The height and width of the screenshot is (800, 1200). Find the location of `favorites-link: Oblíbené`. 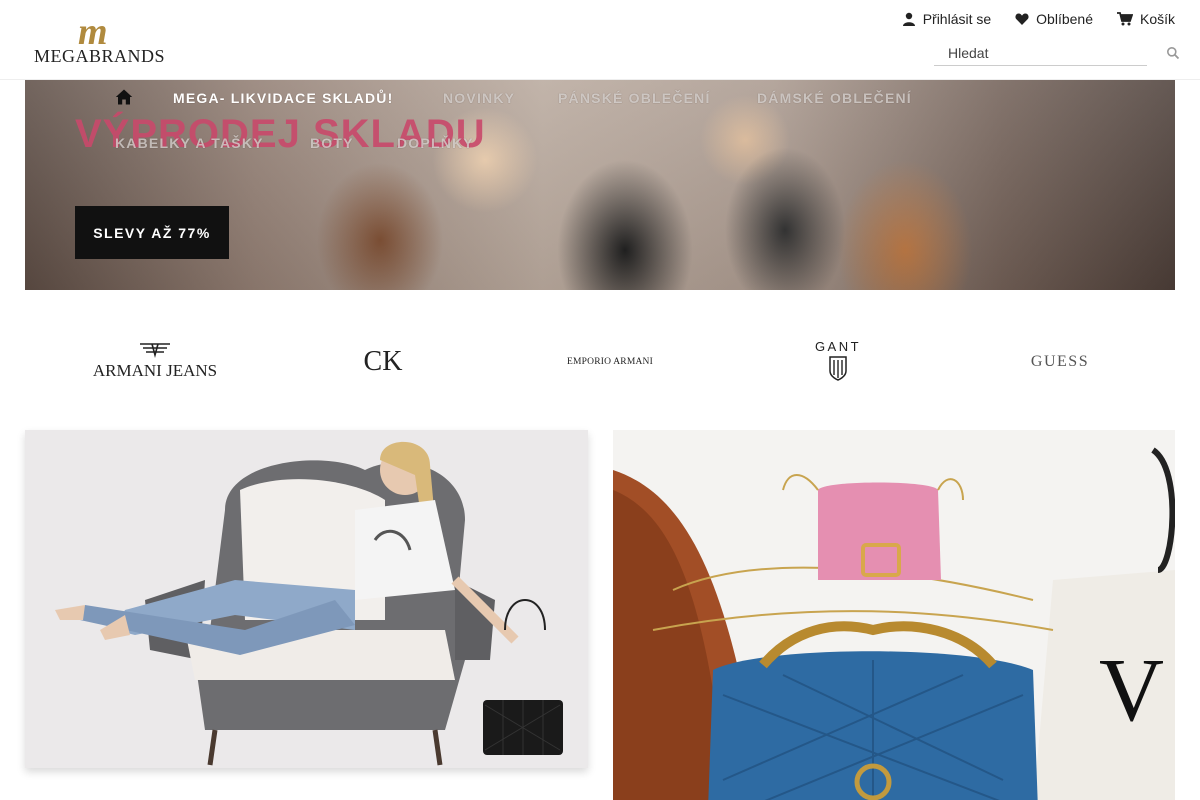

favorites-link: Oblíbené is located at coordinates (1054, 19).